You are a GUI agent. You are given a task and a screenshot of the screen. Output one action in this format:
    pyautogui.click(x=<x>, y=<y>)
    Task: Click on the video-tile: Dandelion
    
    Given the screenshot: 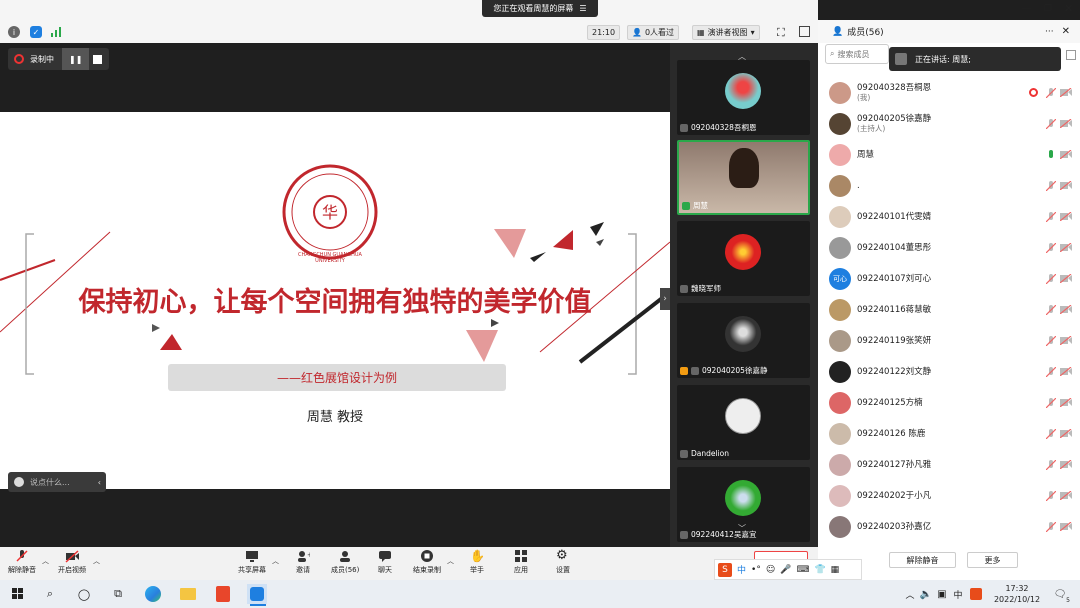 What is the action you would take?
    pyautogui.click(x=743, y=422)
    